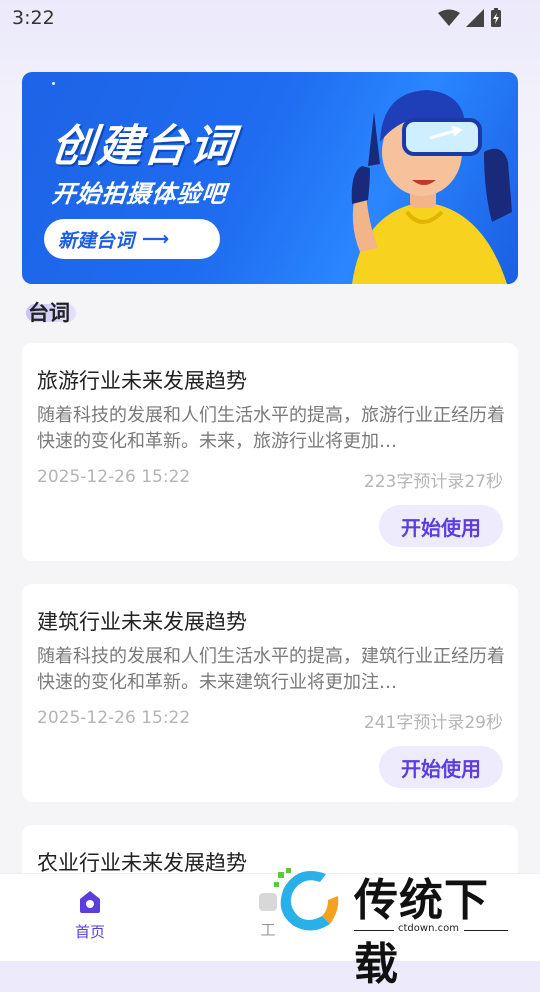 Image resolution: width=540 pixels, height=992 pixels. Describe the element at coordinates (306, 899) in the screenshot. I see `watermark-logo` at that location.